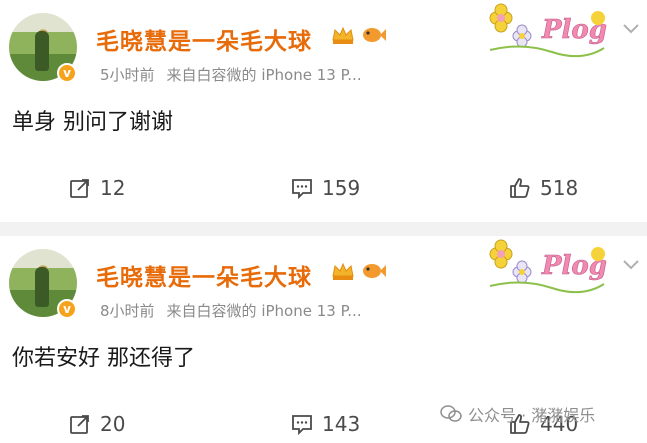 This screenshot has height=443, width=647. What do you see at coordinates (451, 413) in the screenshot?
I see `wechat-icon` at bounding box center [451, 413].